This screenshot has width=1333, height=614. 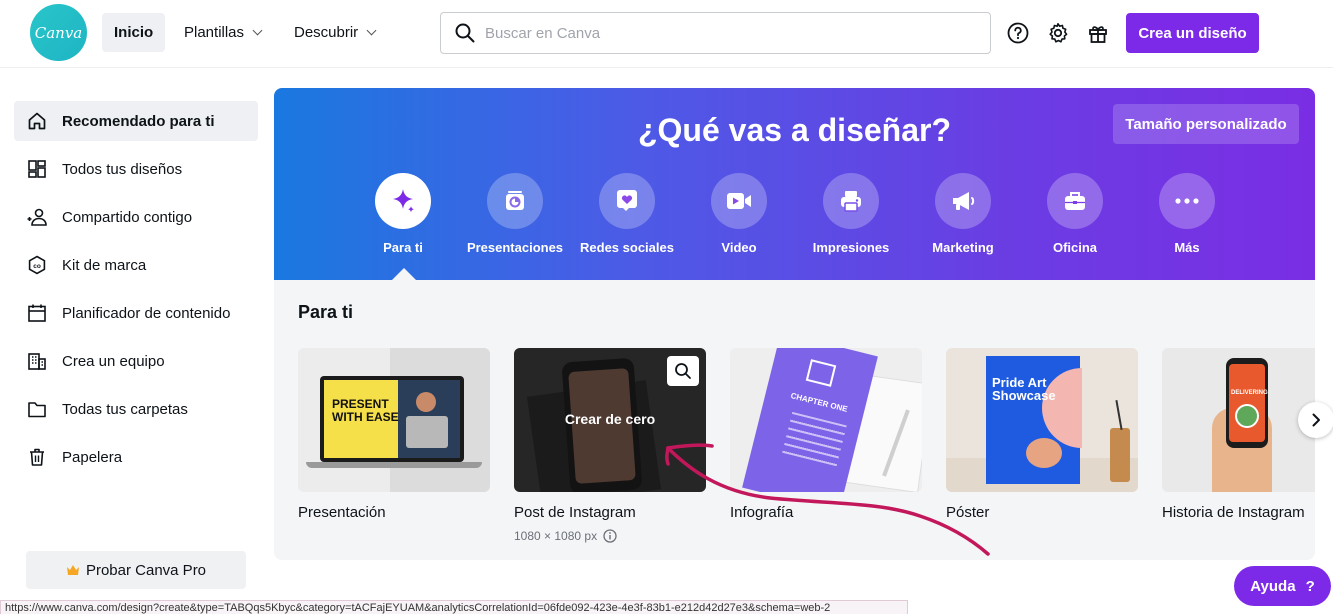 I want to click on card-title: Presentación, so click(x=342, y=512).